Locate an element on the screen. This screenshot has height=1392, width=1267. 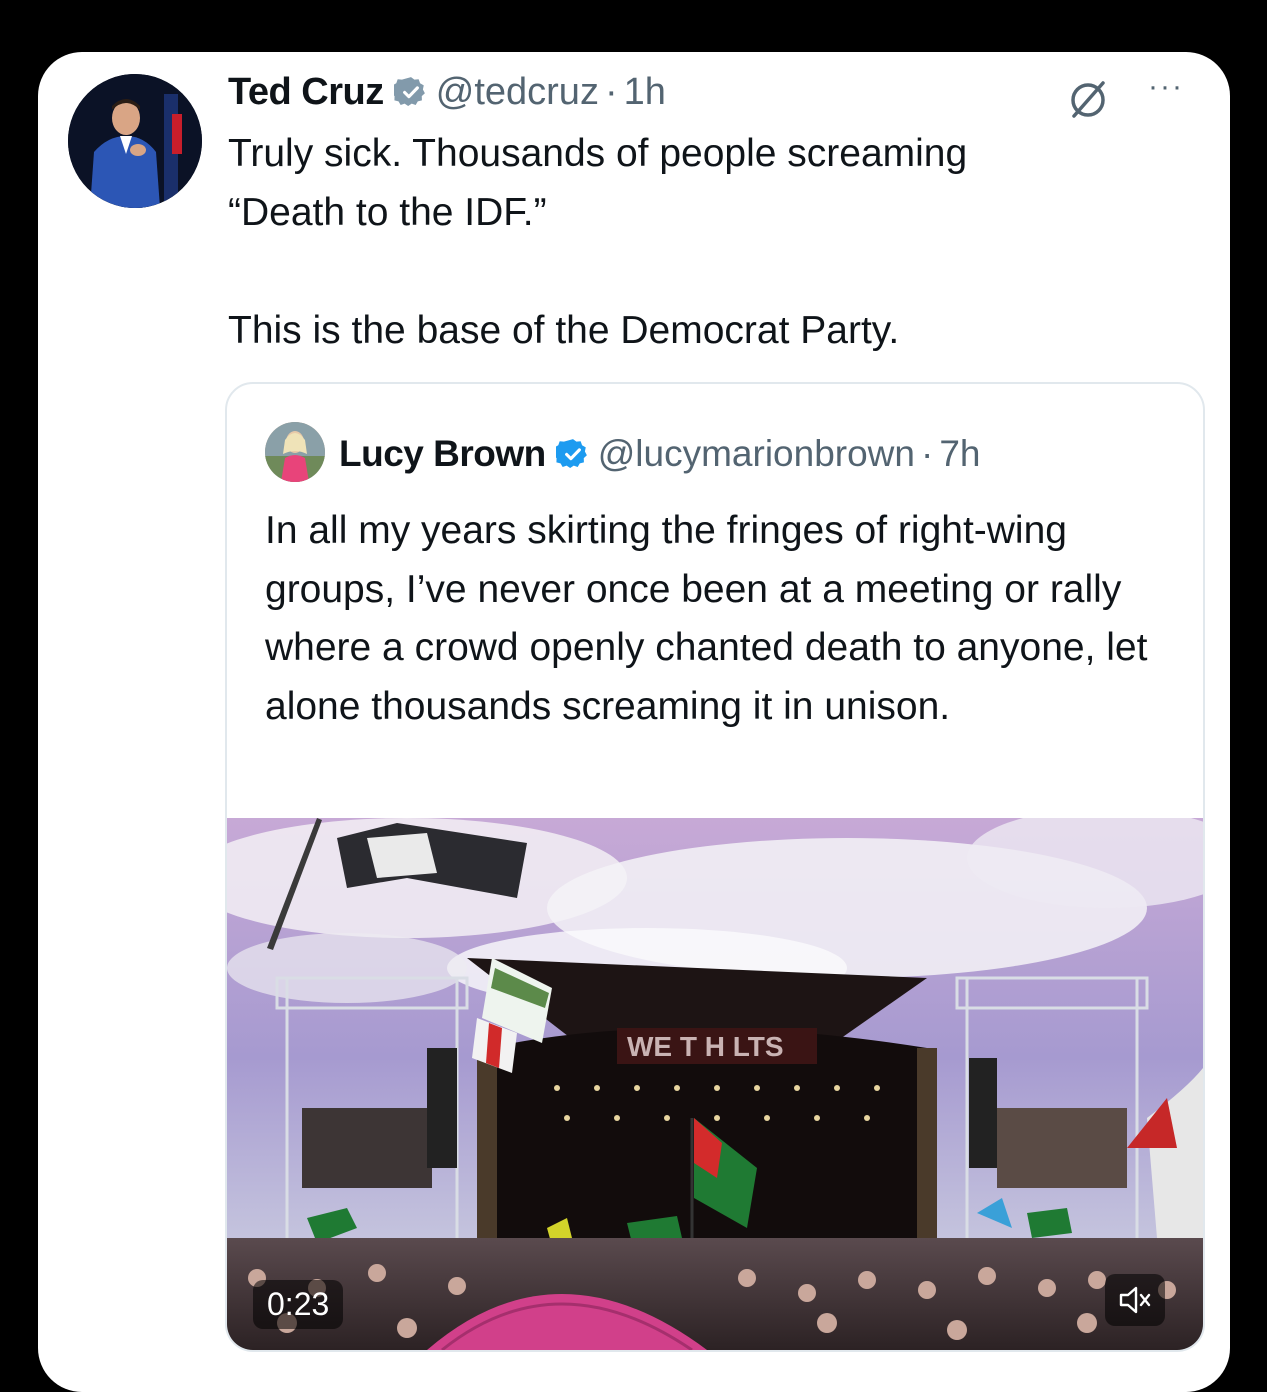
quoted-tweet-header: Lucy Brown @lucymarionbrown · 7h is located at coordinates (659, 454).